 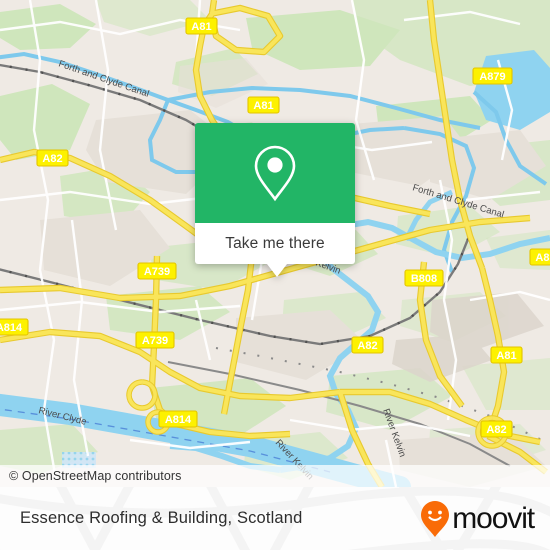 What do you see at coordinates (277, 270) in the screenshot?
I see `callout-tail` at bounding box center [277, 270].